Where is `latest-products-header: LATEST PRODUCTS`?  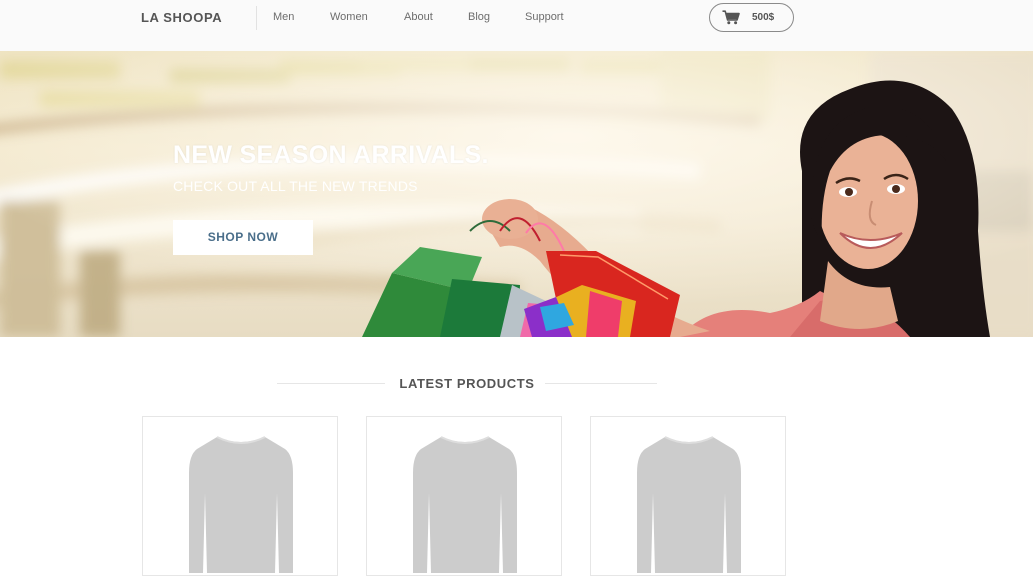
latest-products-header: LATEST PRODUCTS is located at coordinates (467, 384).